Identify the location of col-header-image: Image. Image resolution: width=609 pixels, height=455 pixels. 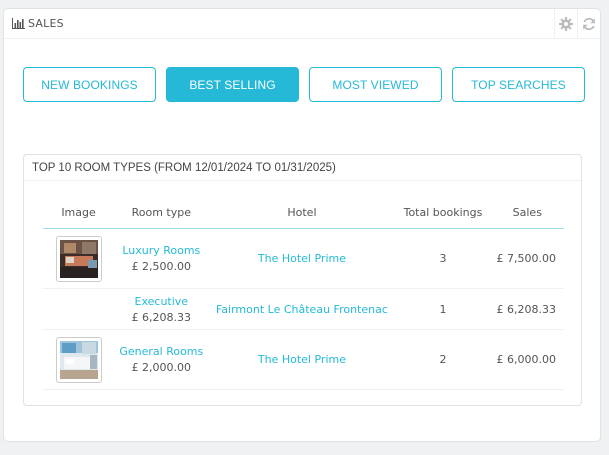
(79, 213).